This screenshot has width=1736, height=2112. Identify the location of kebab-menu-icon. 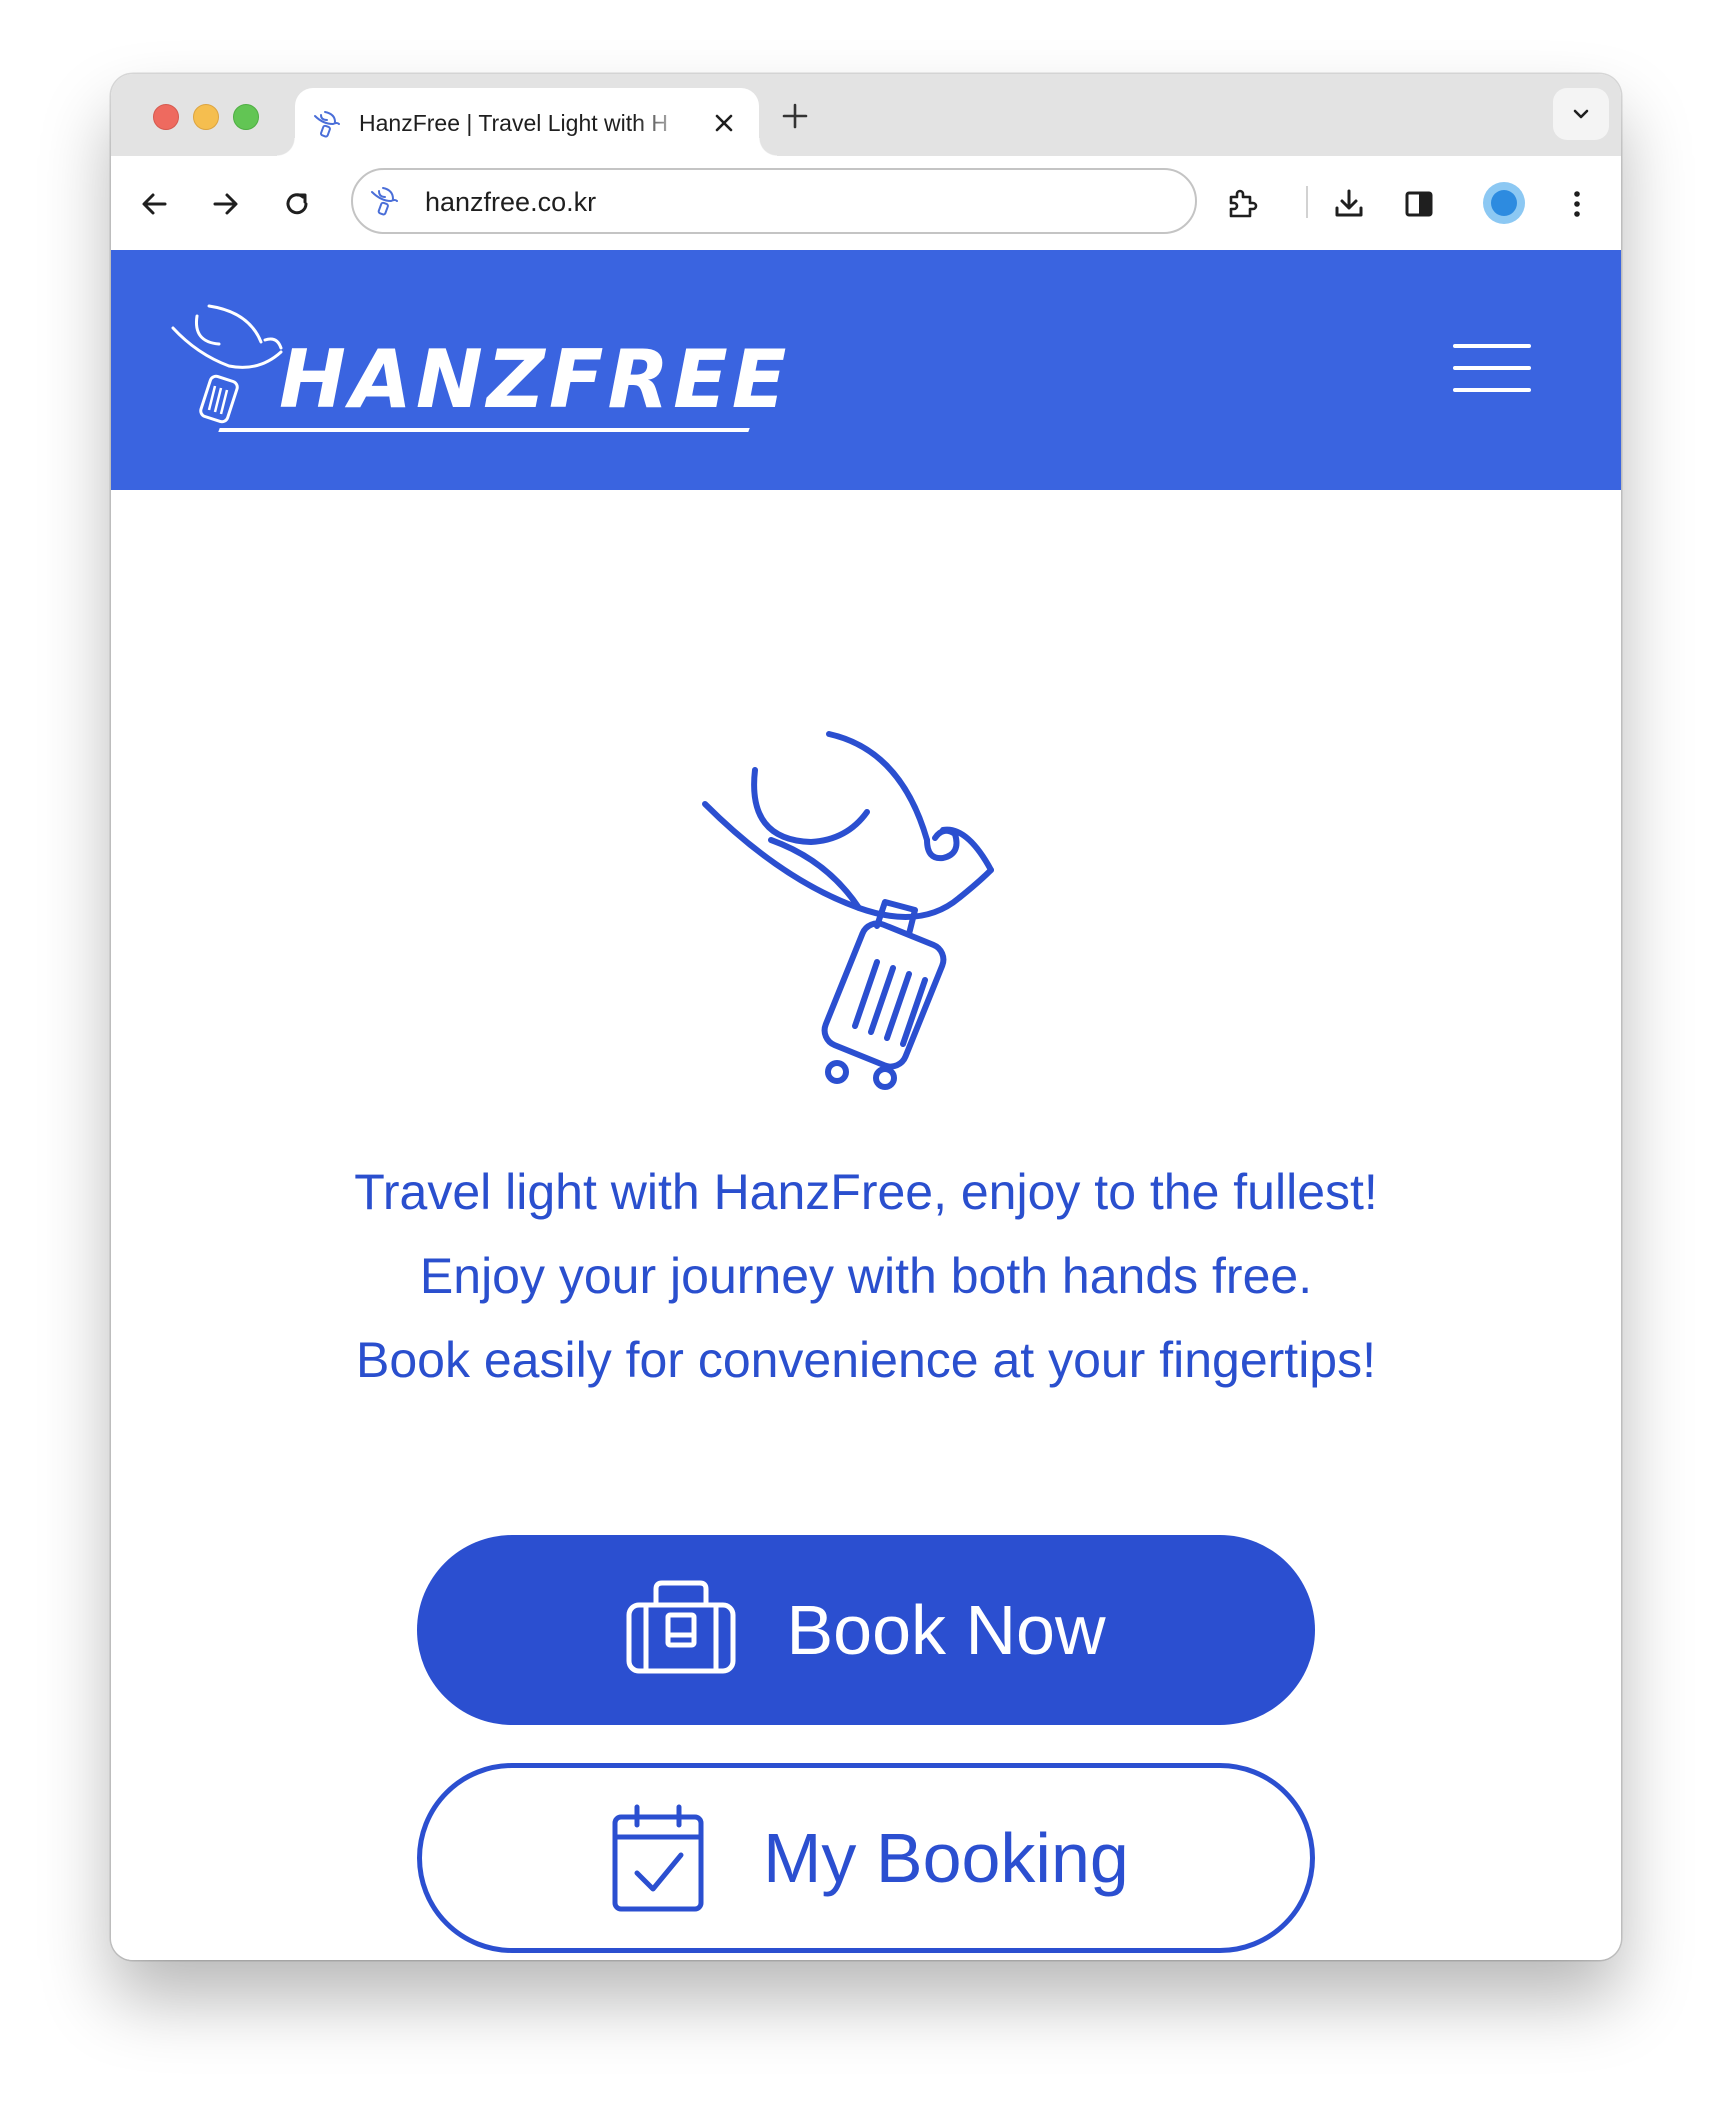
(1577, 204).